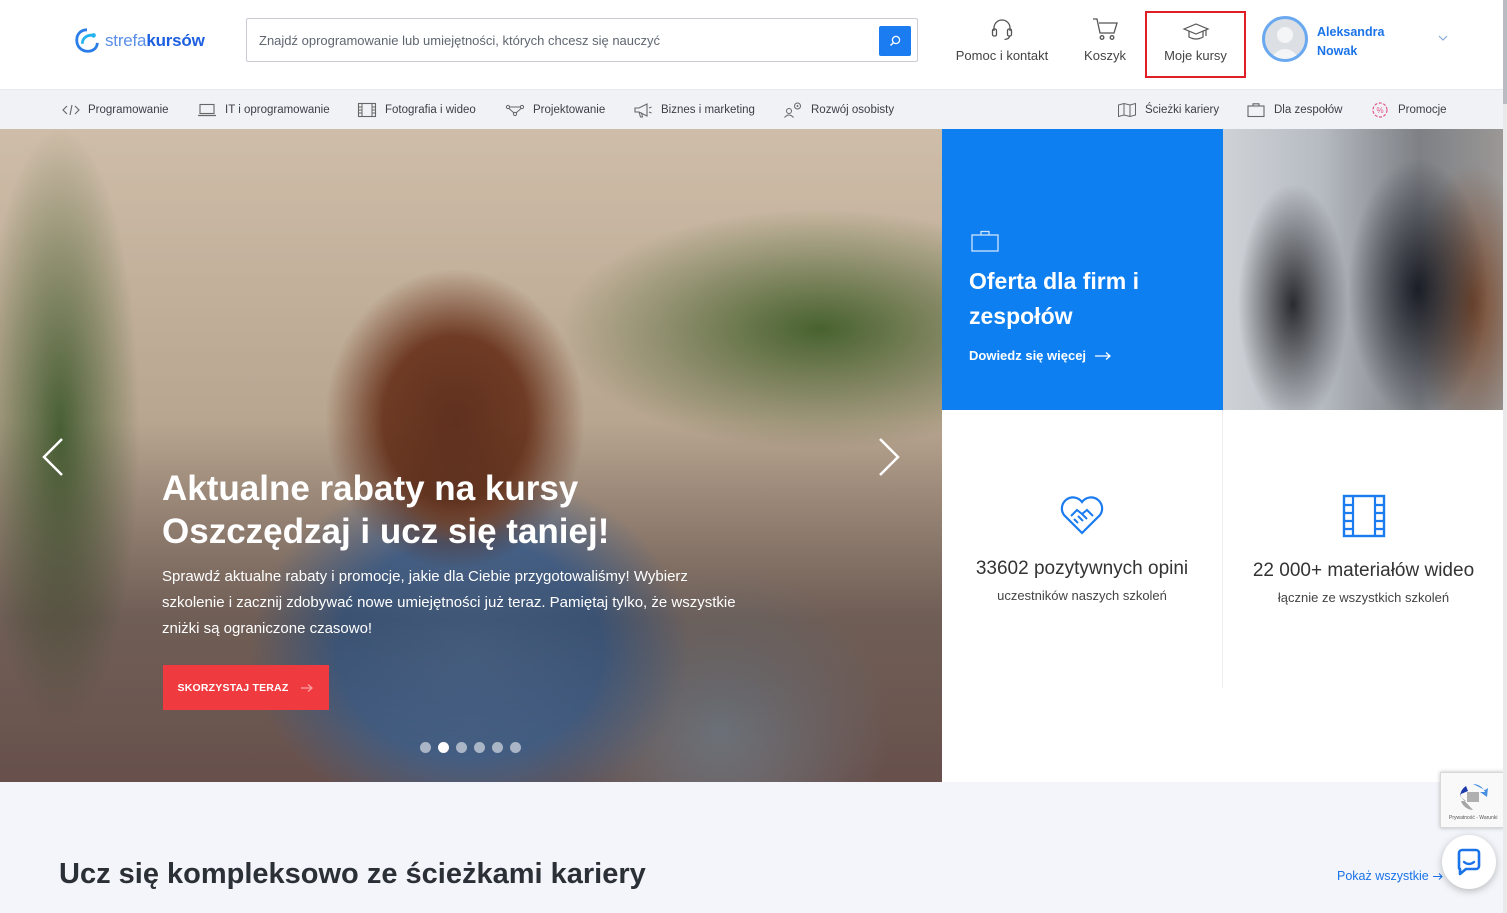 The height and width of the screenshot is (913, 1507). I want to click on avatar-placeholder-icon, so click(1285, 43).